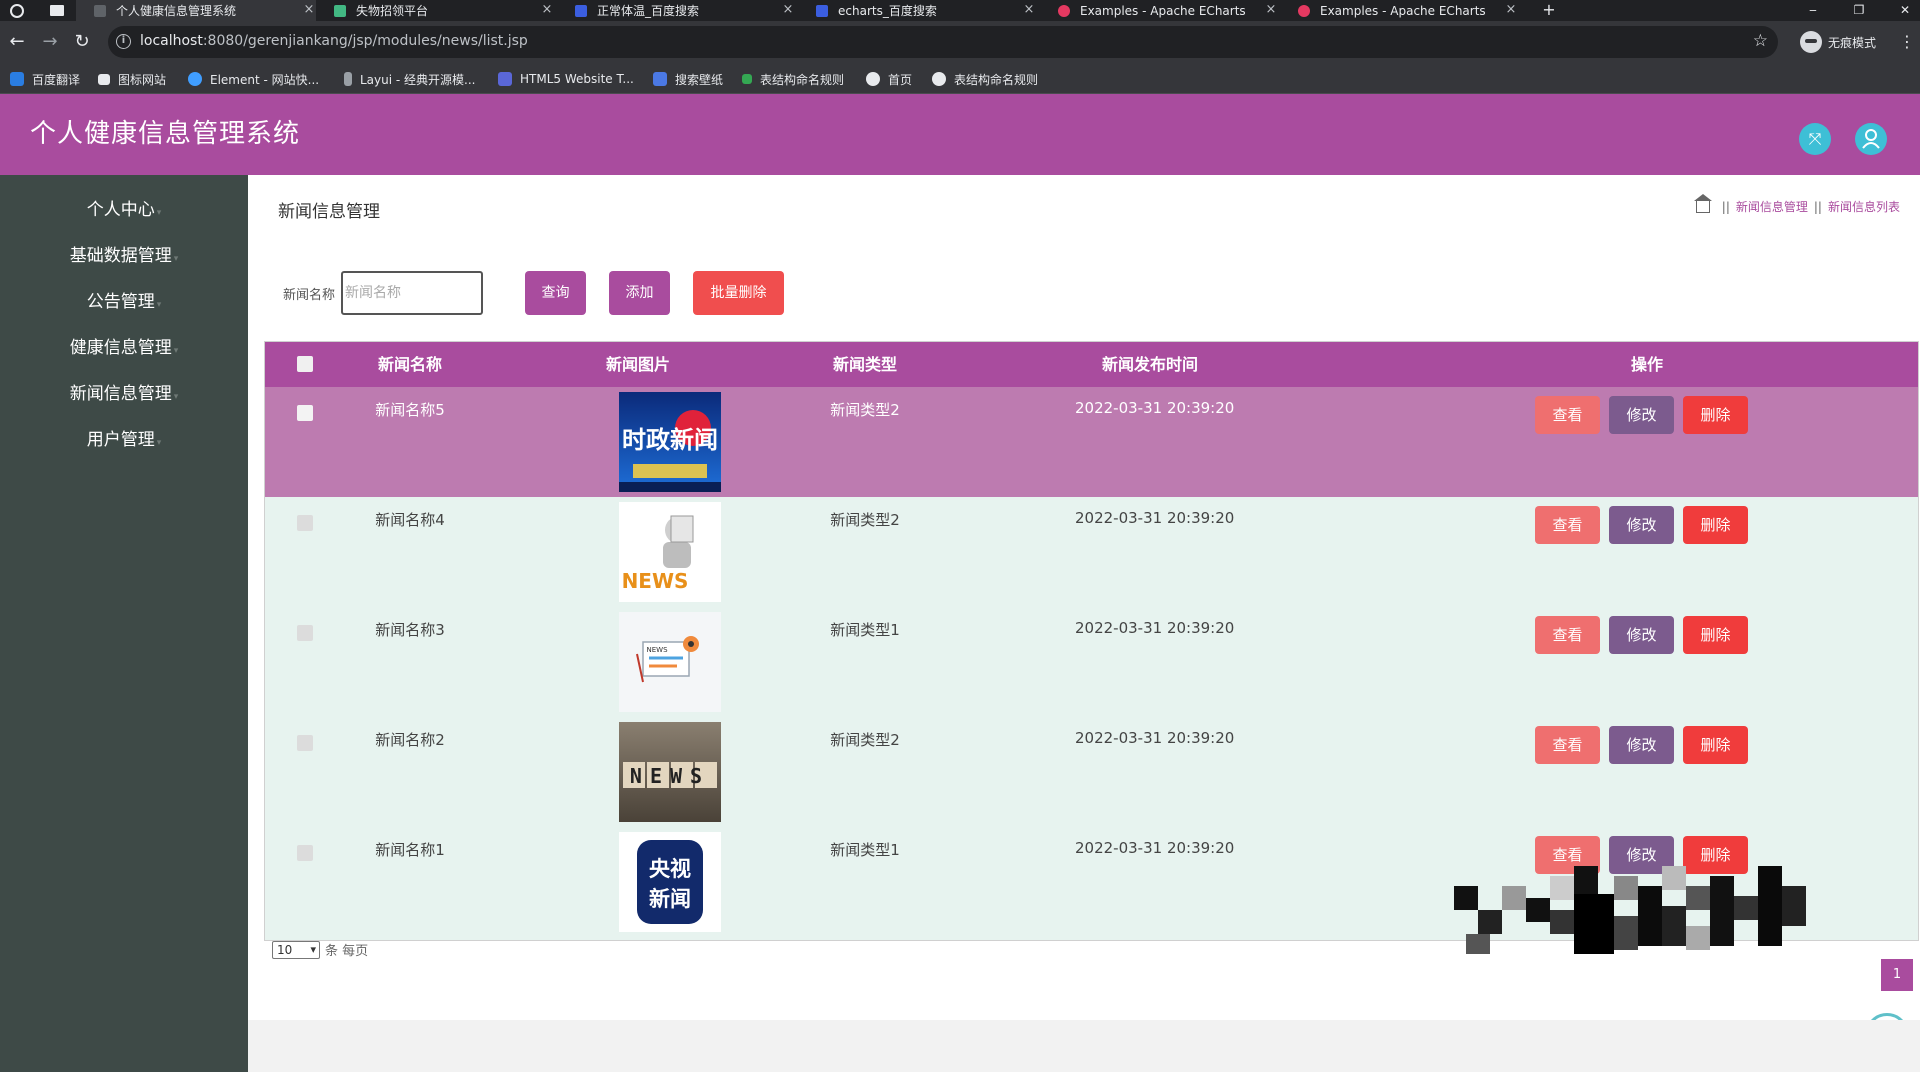 This screenshot has height=1072, width=1920. Describe the element at coordinates (196, 10) in the screenshot. I see `tab-health-system: 个人健康信息管理系统 ×` at that location.